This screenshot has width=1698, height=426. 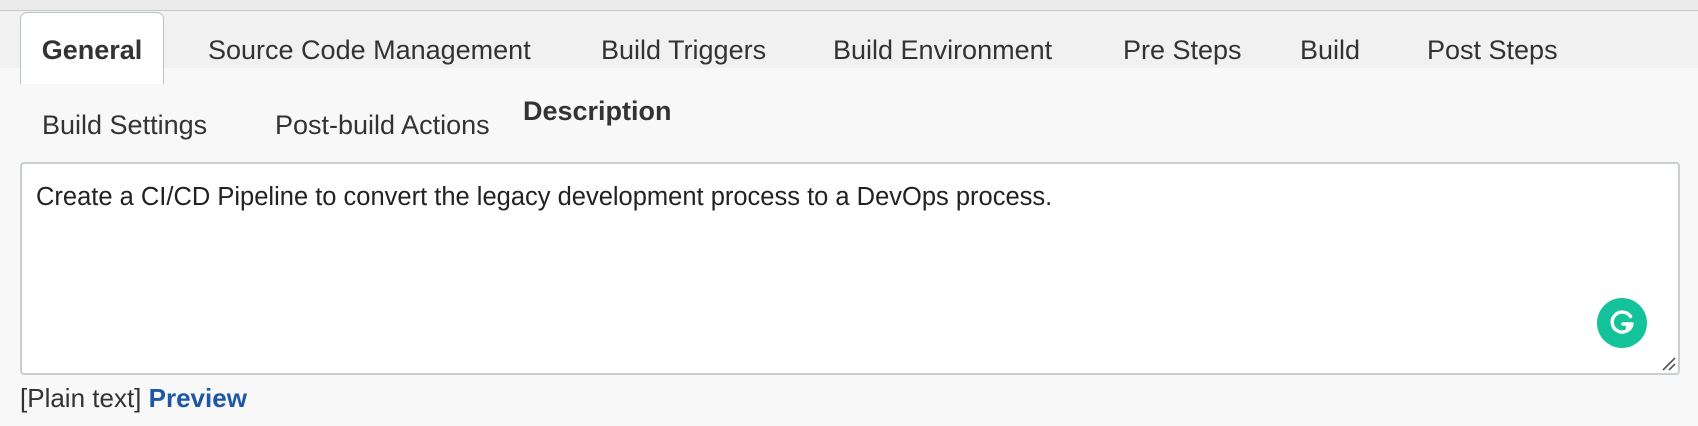 I want to click on tab-source-code-management: Source Code Management, so click(x=369, y=50).